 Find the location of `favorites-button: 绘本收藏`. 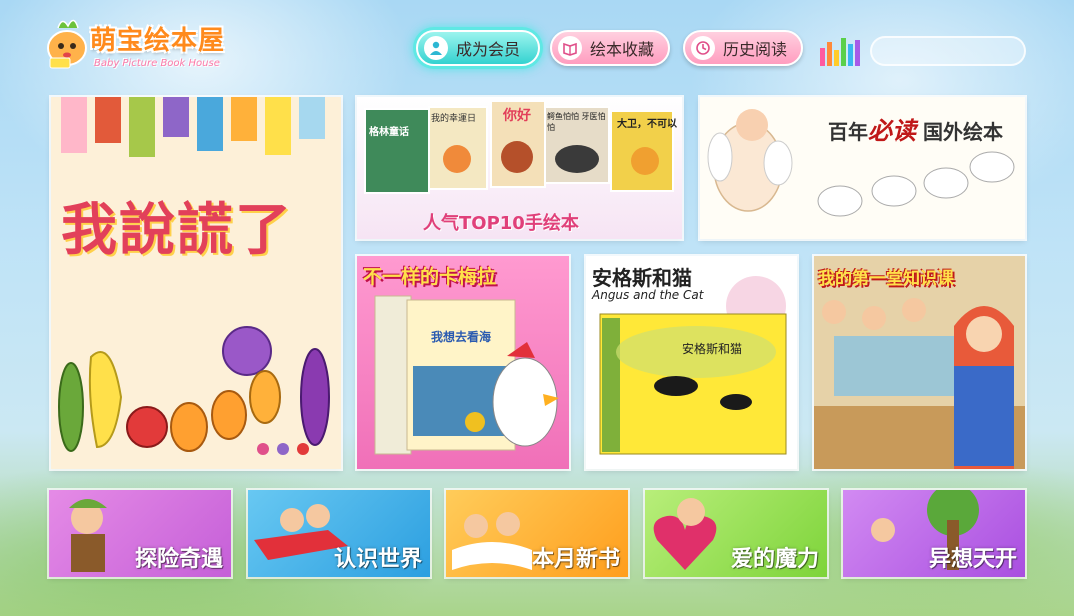

favorites-button: 绘本收藏 is located at coordinates (610, 48).